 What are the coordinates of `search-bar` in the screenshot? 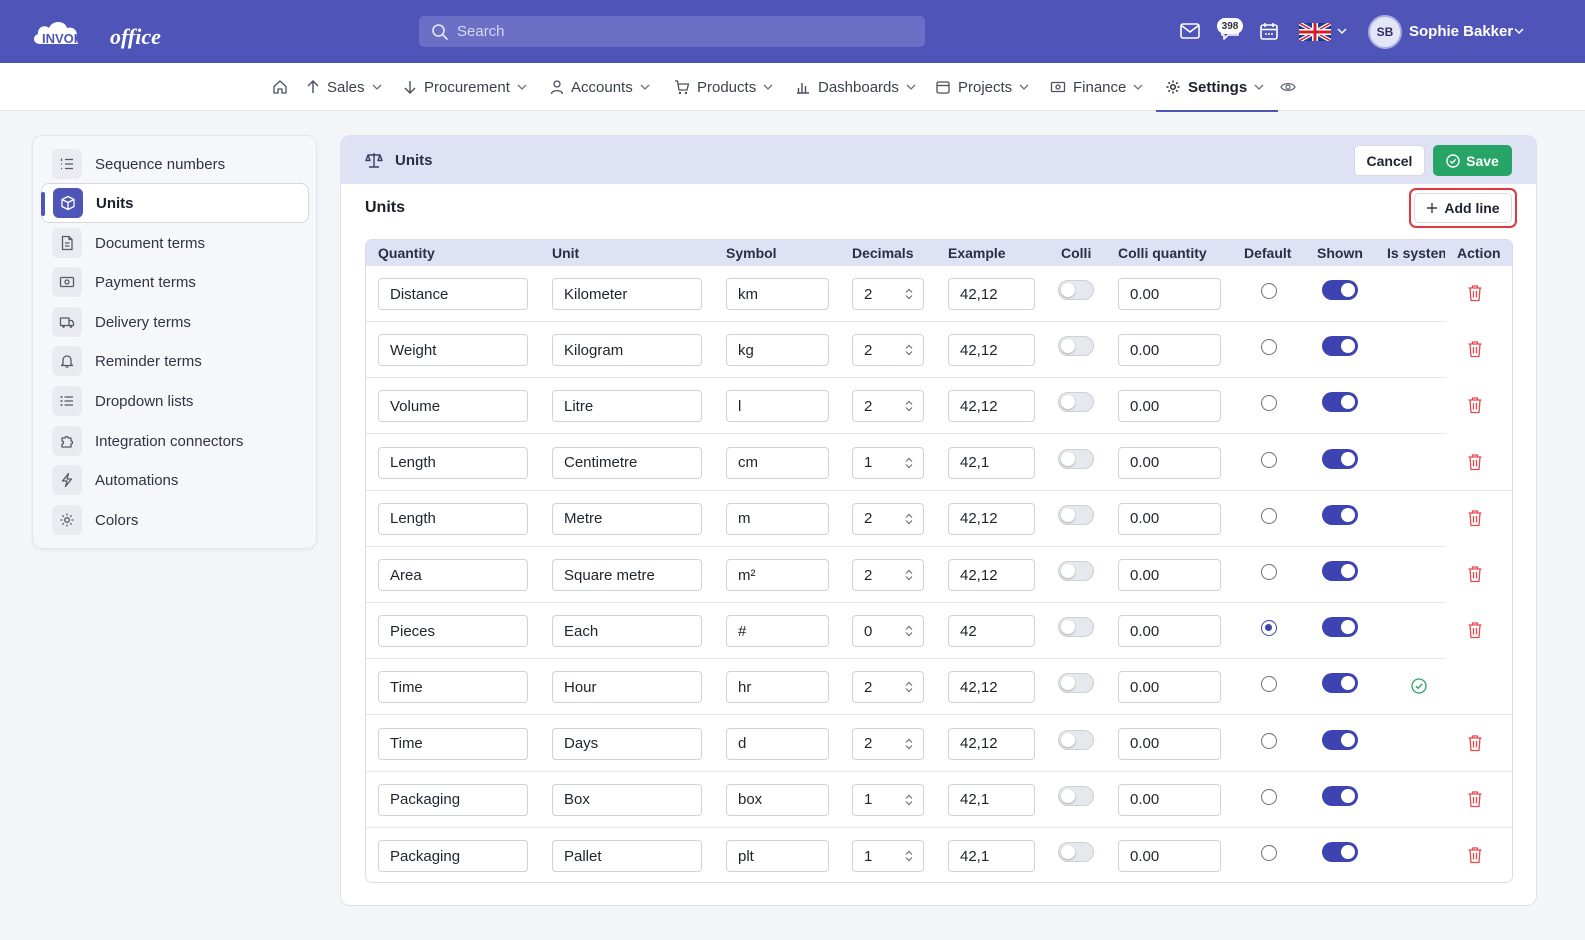 It's located at (672, 31).